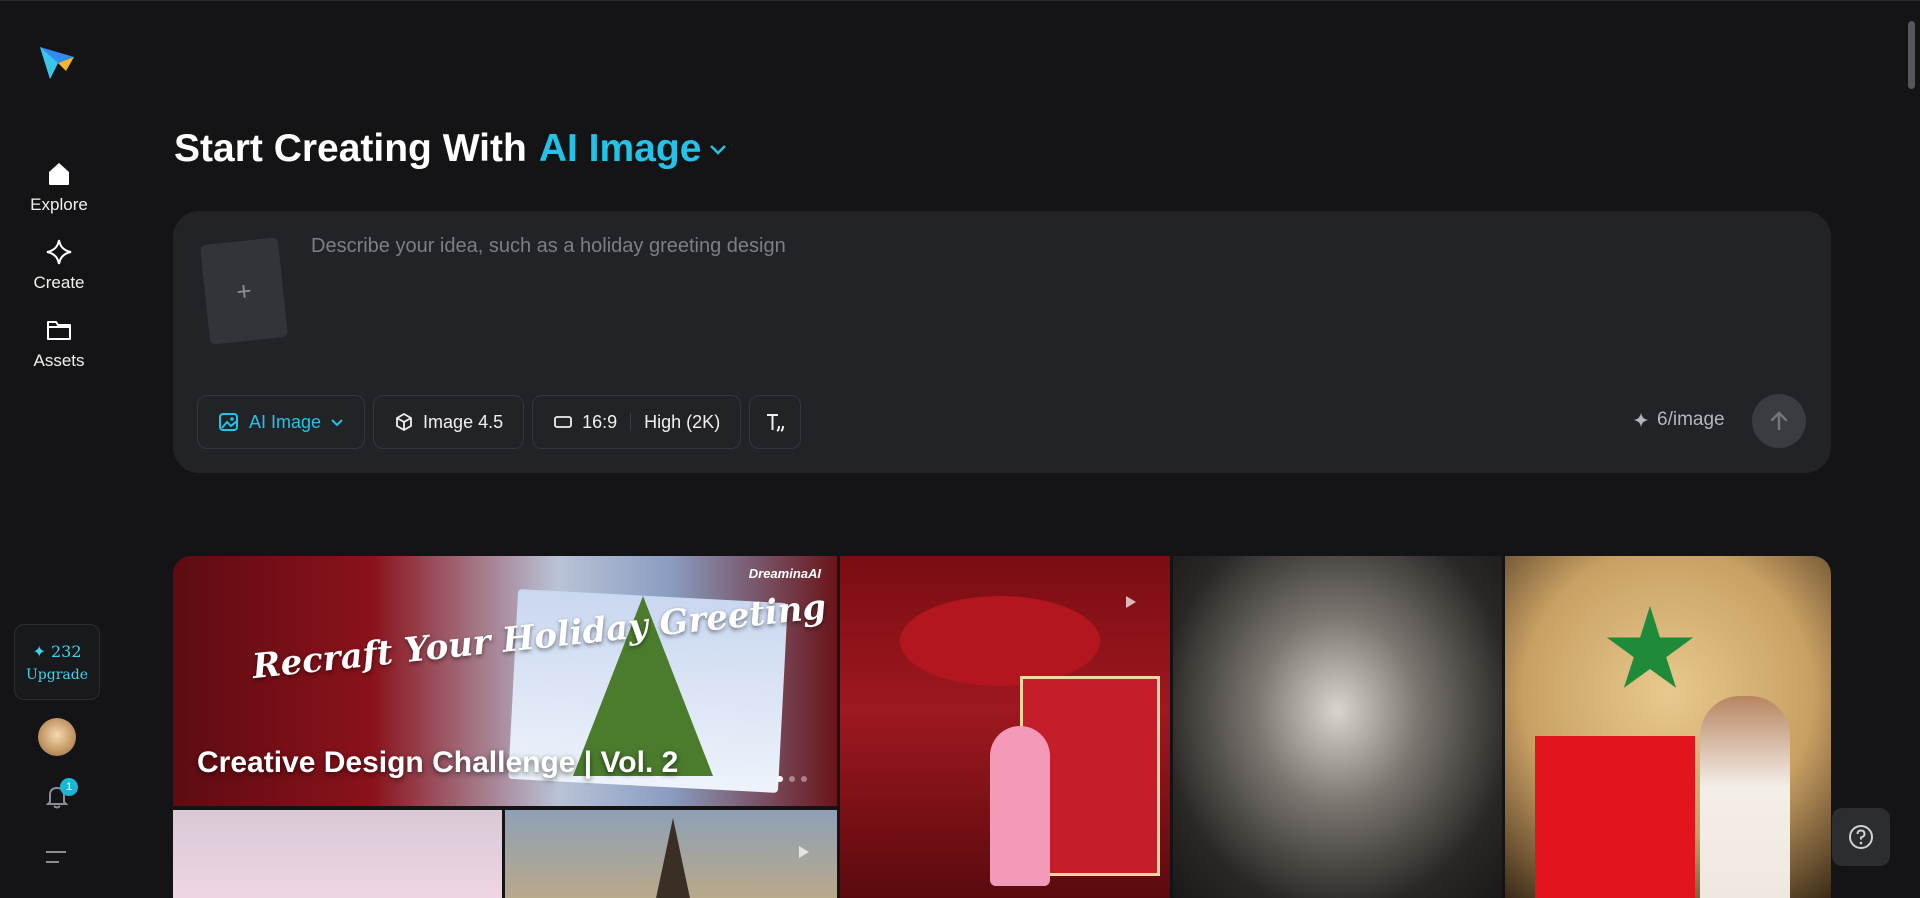  I want to click on image-spark-icon, so click(228, 422).